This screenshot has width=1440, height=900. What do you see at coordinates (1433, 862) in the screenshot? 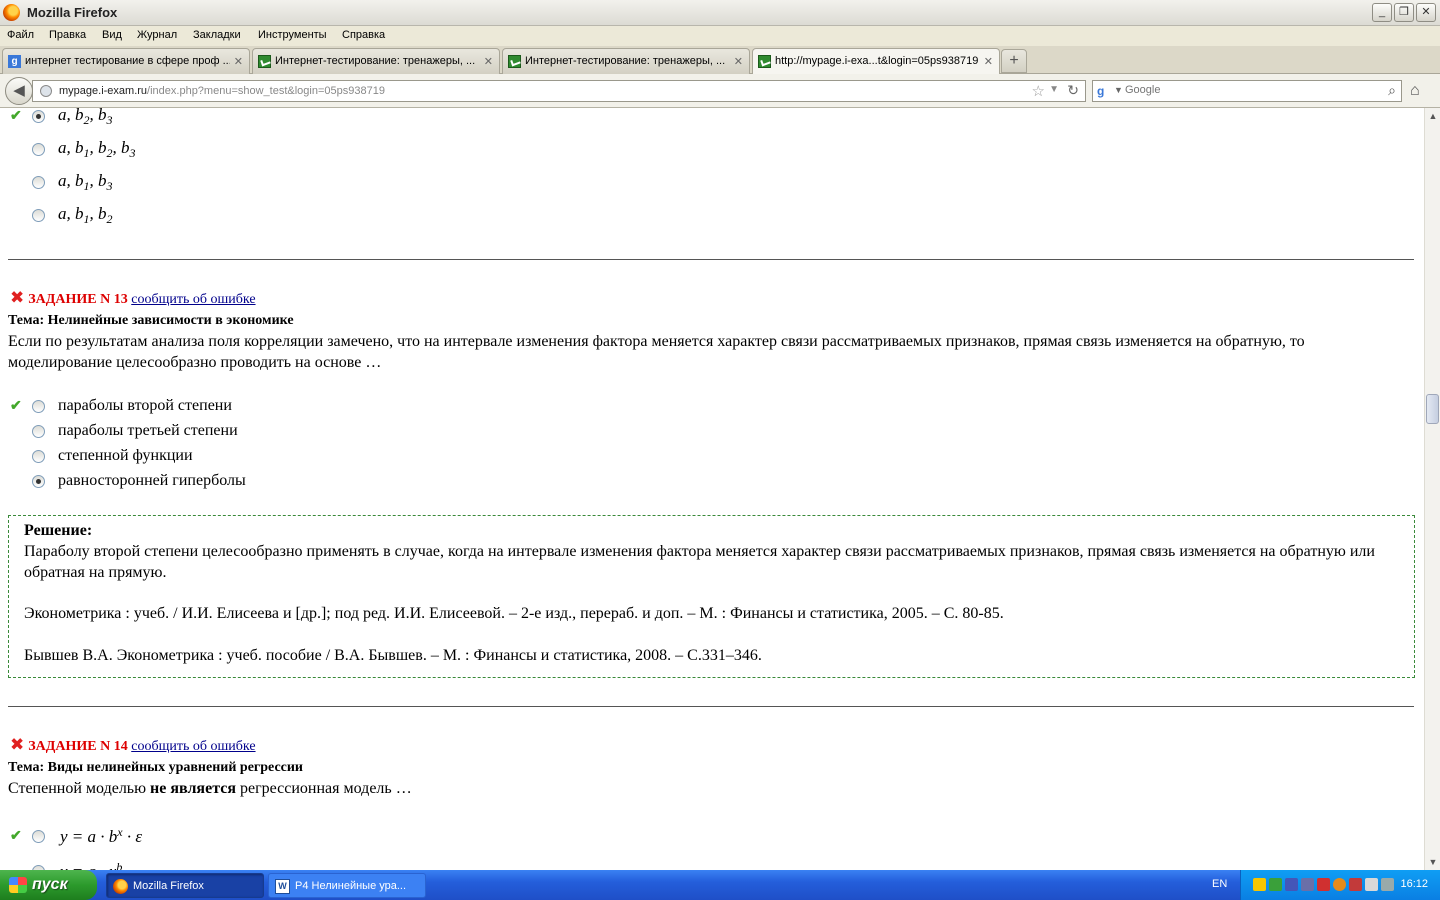
I see `scroll-down-icon: ▼` at bounding box center [1433, 862].